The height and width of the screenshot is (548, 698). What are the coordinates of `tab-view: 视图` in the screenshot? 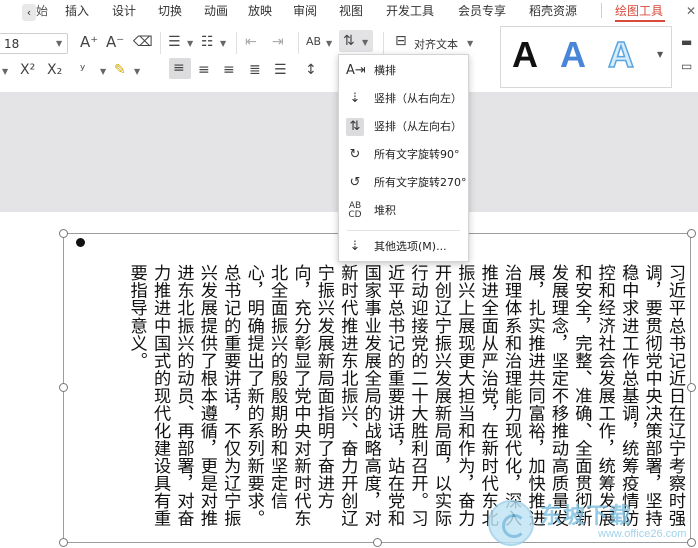 It's located at (351, 11).